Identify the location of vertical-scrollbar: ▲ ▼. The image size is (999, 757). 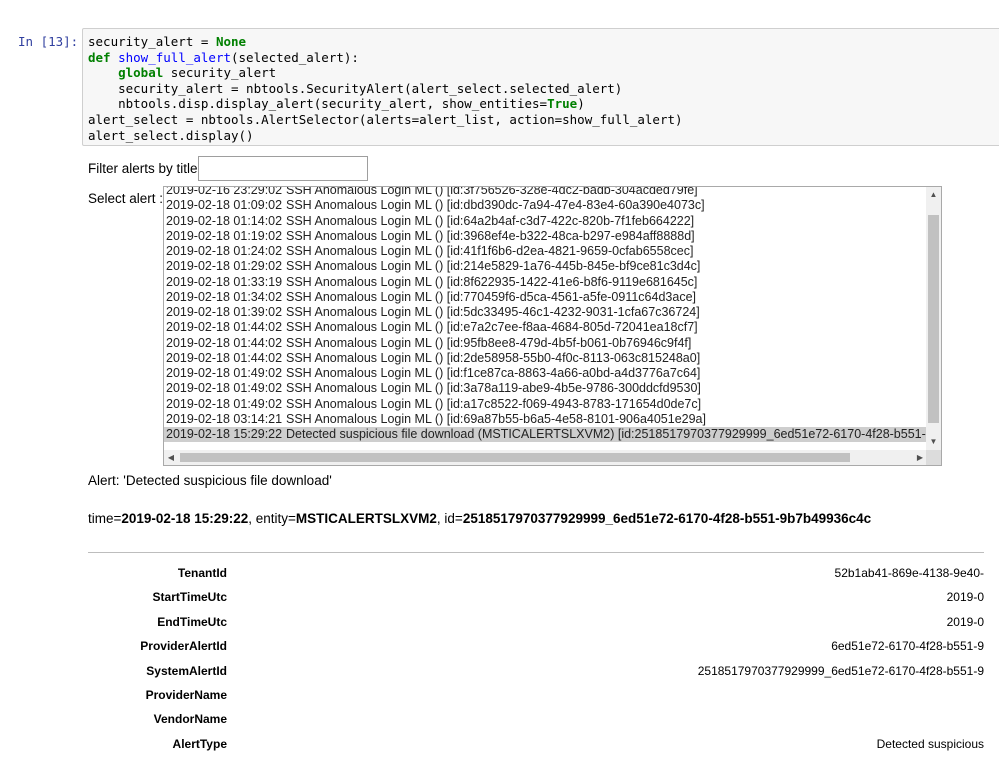
(933, 318).